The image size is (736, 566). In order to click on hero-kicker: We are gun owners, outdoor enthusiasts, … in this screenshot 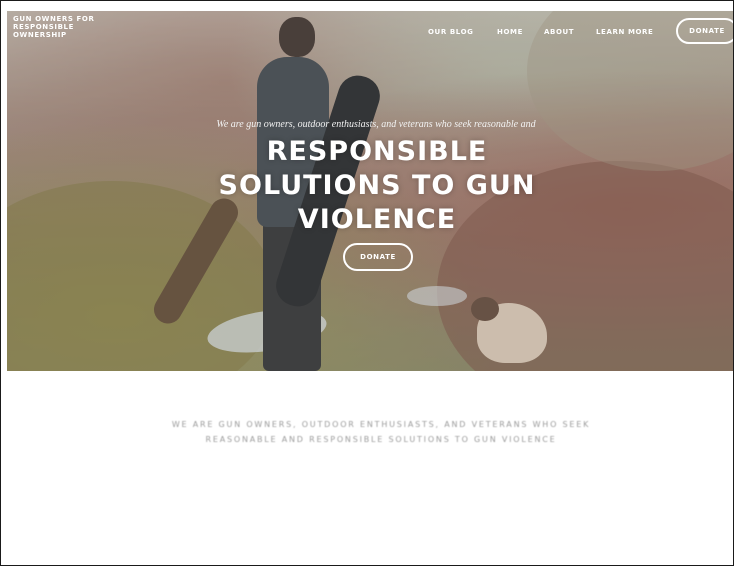, I will do `click(376, 124)`.